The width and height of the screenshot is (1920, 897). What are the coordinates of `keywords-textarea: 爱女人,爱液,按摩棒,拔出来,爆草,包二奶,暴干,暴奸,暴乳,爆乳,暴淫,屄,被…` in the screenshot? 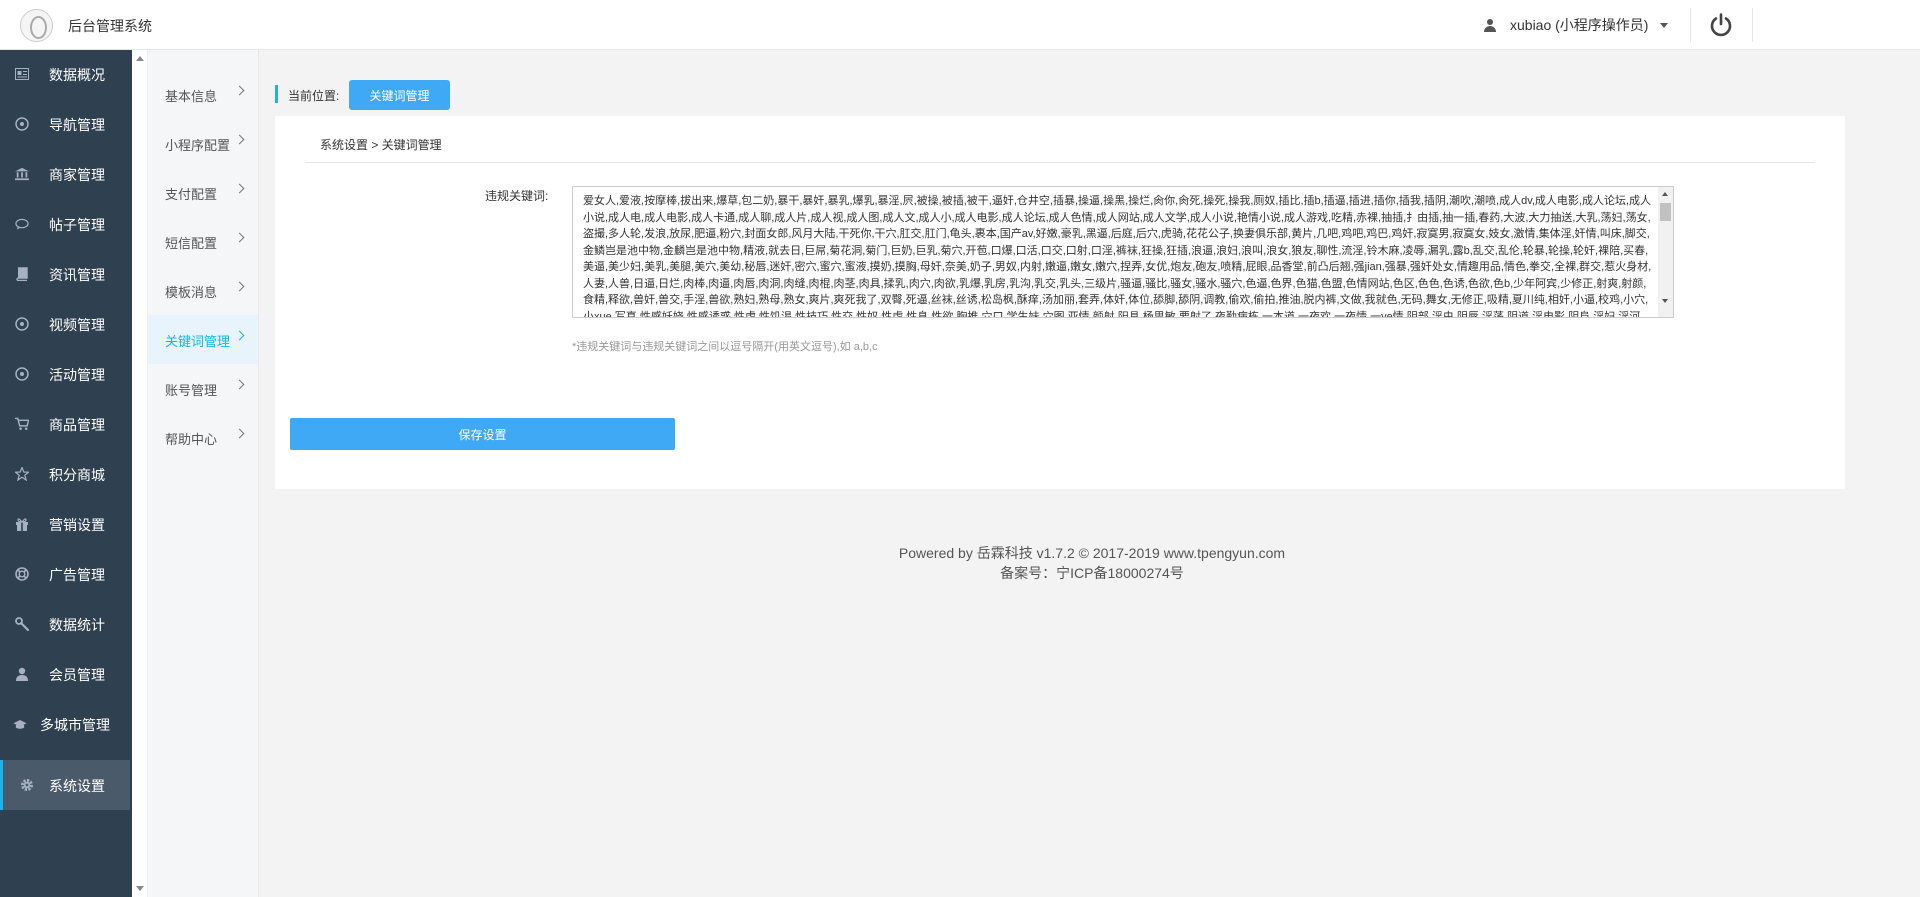 It's located at (1123, 252).